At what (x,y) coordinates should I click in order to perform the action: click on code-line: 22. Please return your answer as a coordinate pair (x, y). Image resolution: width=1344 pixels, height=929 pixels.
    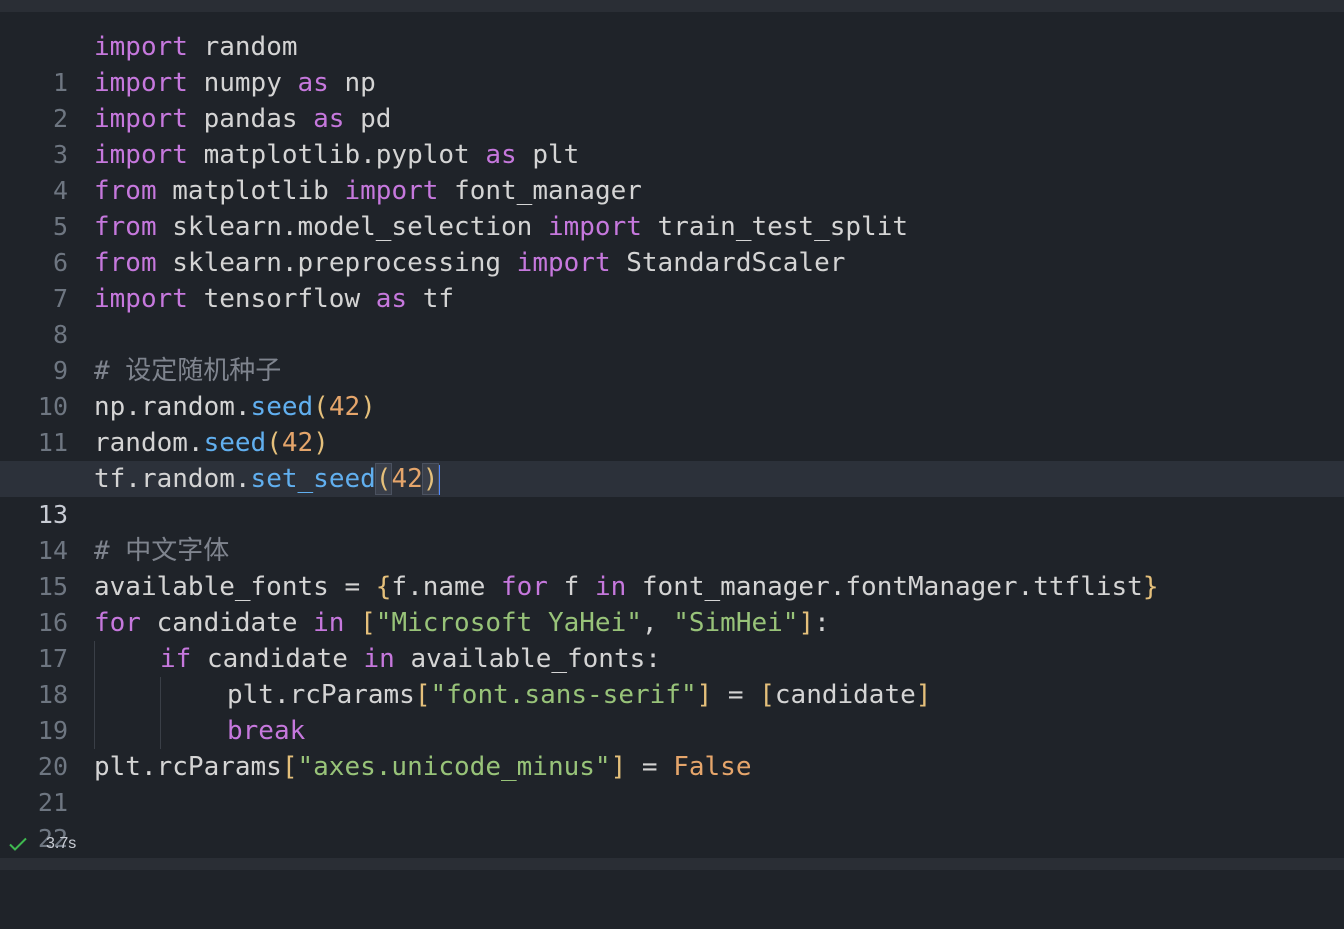
    Looking at the image, I should click on (672, 819).